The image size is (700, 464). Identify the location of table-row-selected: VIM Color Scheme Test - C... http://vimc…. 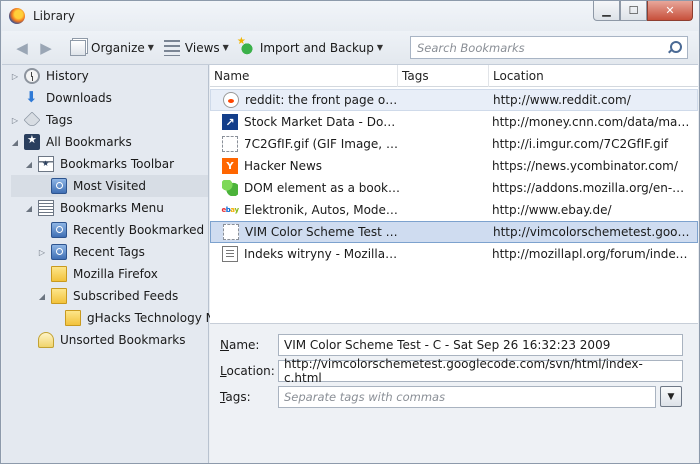
(454, 232).